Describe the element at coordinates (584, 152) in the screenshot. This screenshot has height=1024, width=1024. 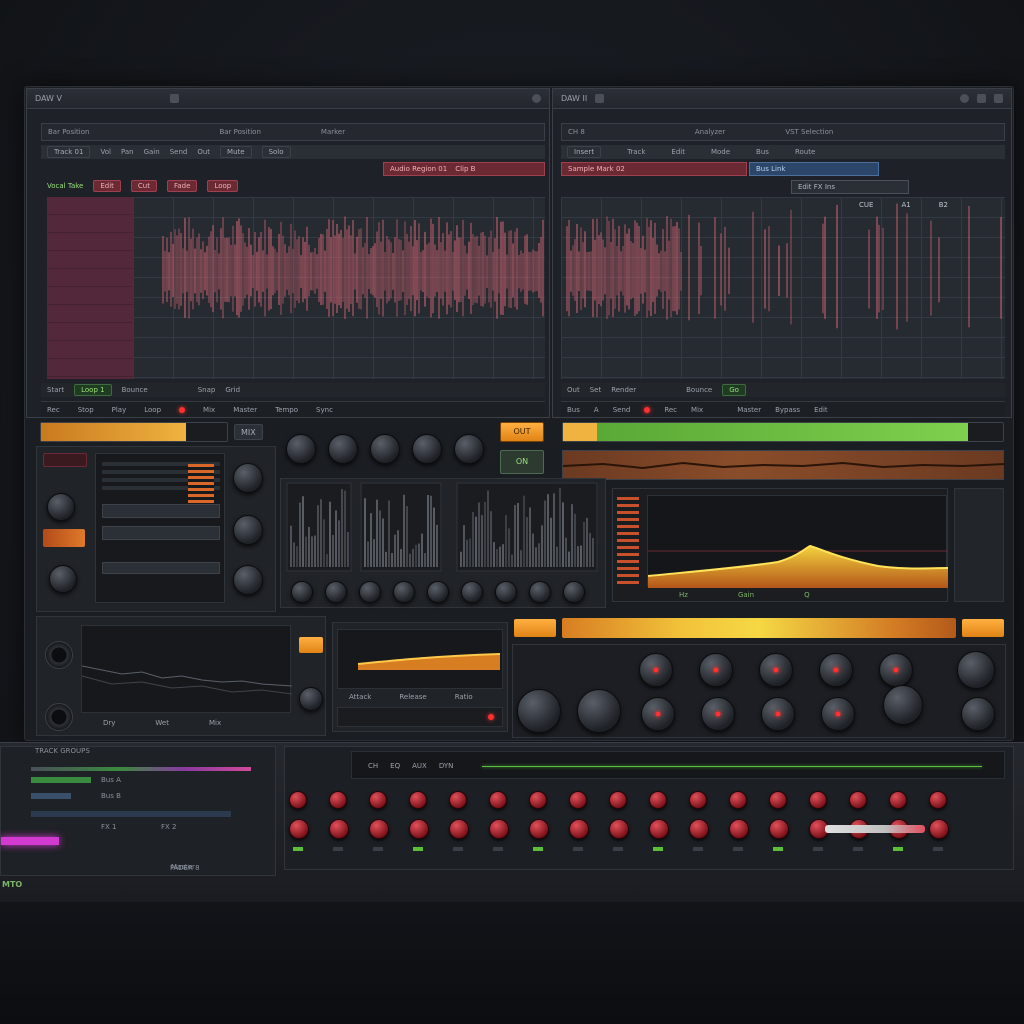
I see `track-insert: Insert` at that location.